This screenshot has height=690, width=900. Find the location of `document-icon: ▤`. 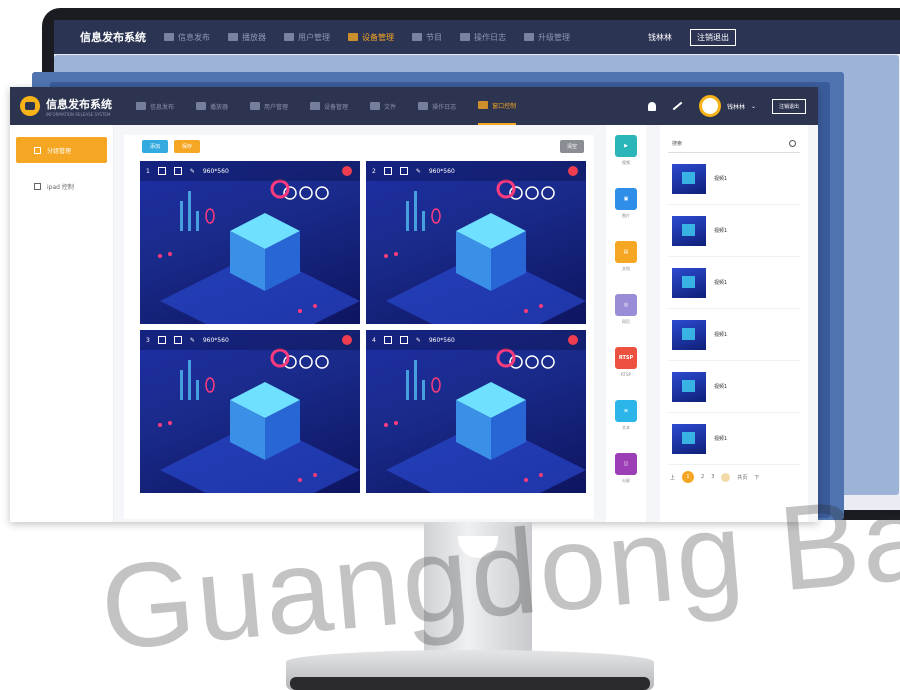

document-icon: ▤ is located at coordinates (626, 252).